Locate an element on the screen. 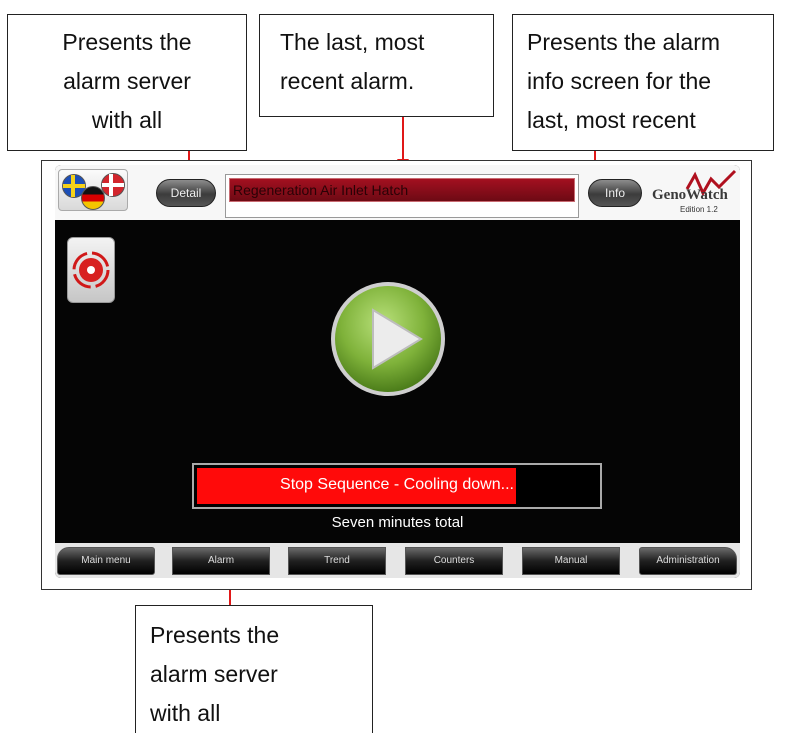  callout-detail: Presents the alarm server with all is located at coordinates (127, 82).